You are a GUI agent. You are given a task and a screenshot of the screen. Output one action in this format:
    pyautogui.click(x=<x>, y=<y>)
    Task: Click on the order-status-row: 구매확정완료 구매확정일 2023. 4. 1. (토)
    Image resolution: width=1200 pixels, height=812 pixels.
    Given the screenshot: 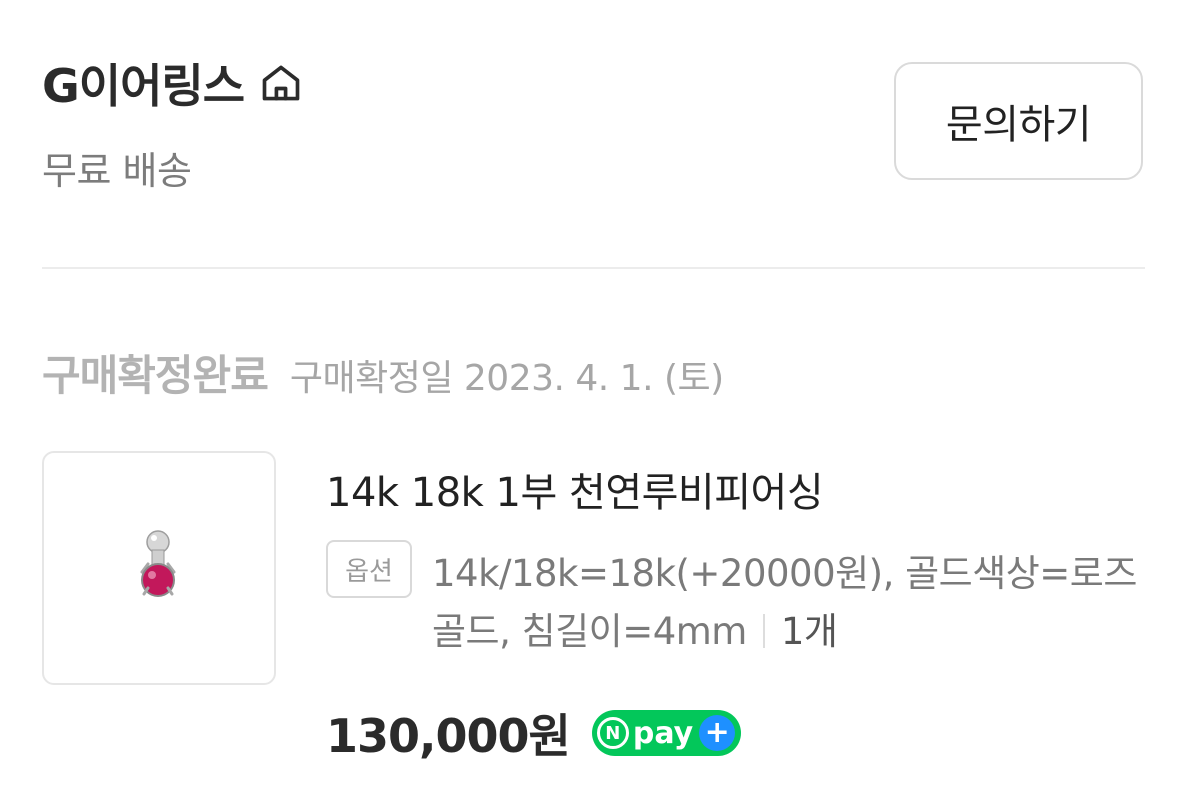 What is the action you would take?
    pyautogui.click(x=383, y=372)
    